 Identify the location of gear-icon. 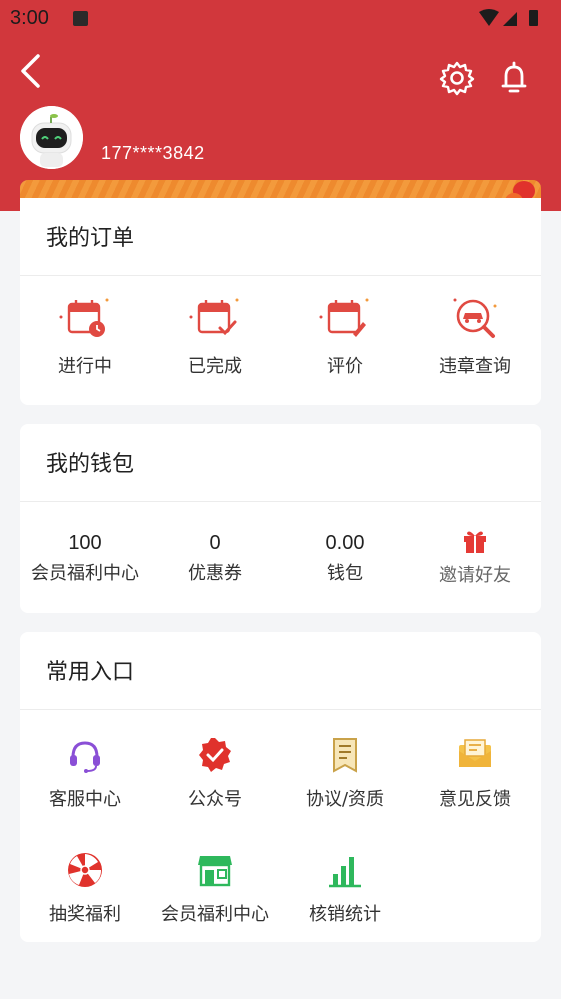
(457, 78).